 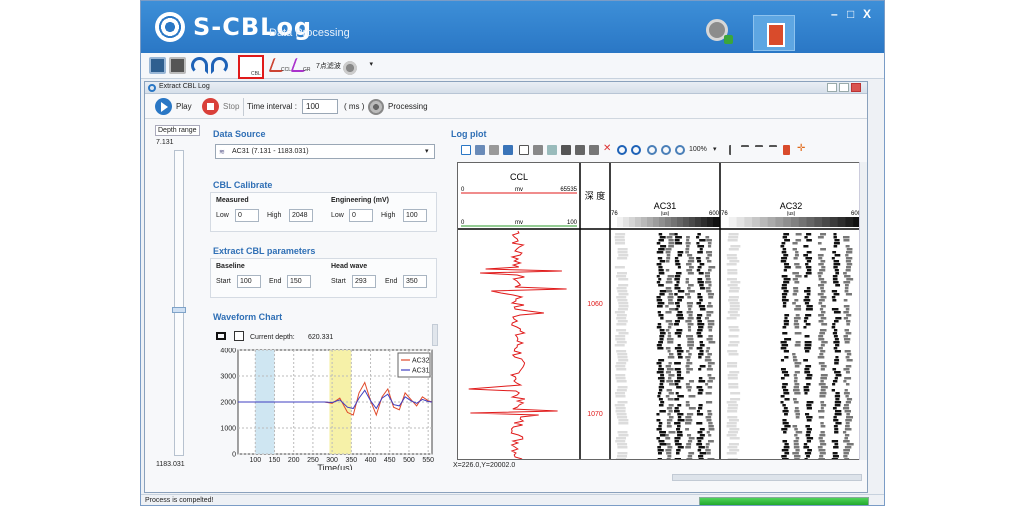 I want to click on maximize-button: □, so click(x=850, y=14).